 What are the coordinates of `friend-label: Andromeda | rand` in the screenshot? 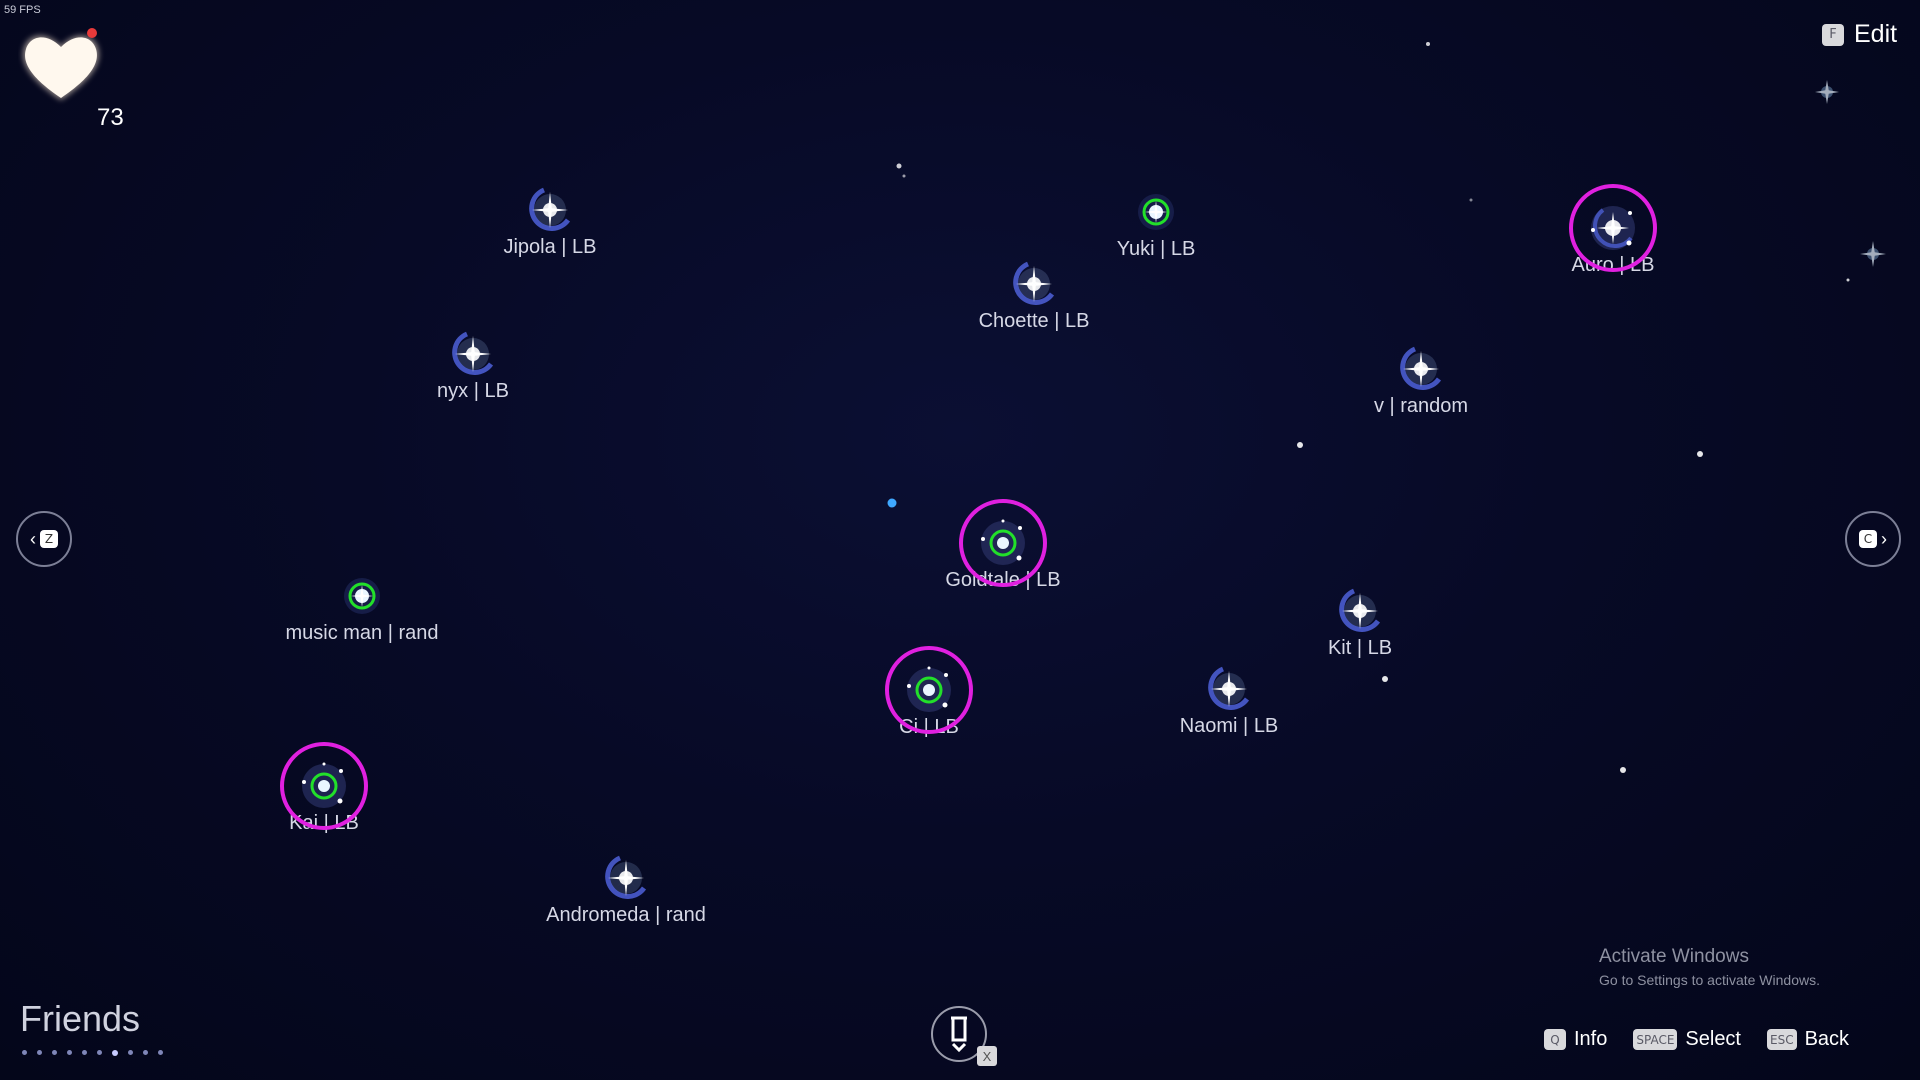 It's located at (626, 915).